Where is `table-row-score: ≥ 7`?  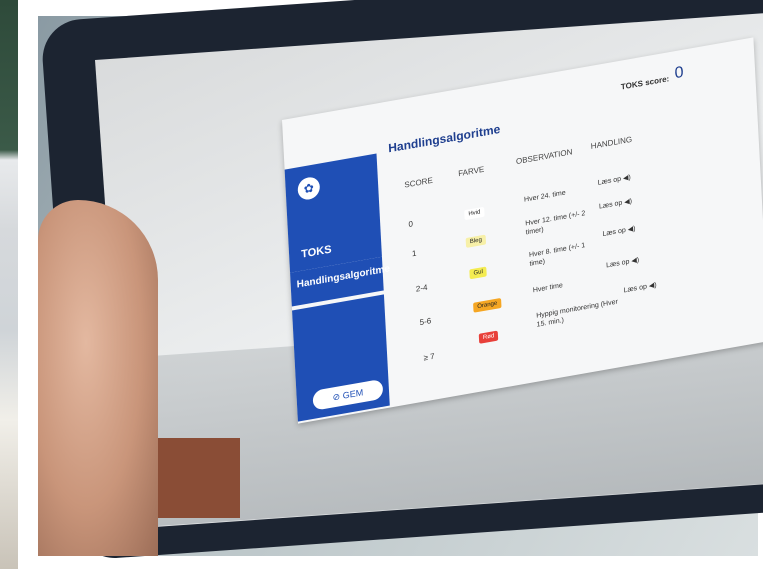 table-row-score: ≥ 7 is located at coordinates (429, 357).